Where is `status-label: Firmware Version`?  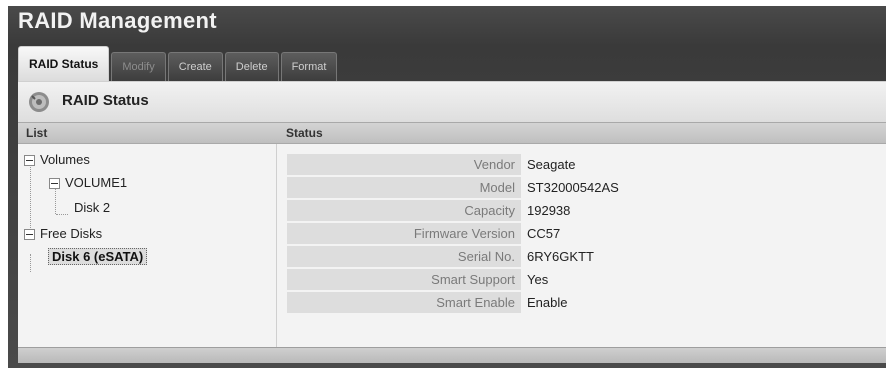
status-label: Firmware Version is located at coordinates (404, 233).